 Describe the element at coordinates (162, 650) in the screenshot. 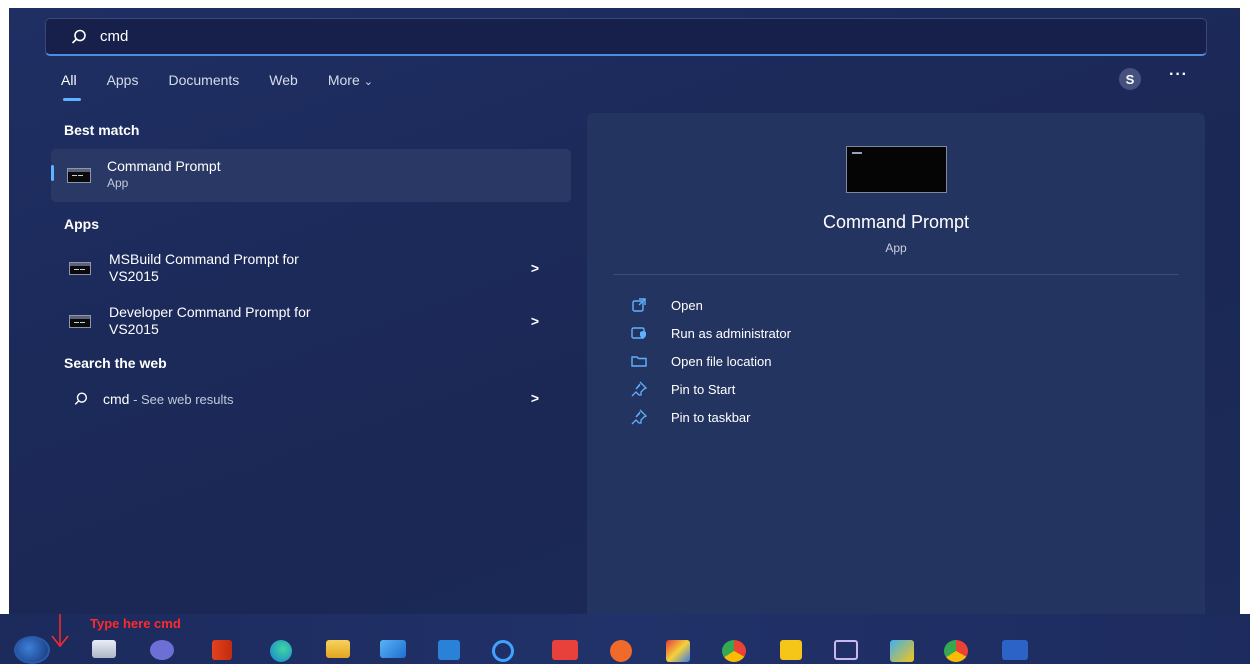

I see `chat-icon` at that location.